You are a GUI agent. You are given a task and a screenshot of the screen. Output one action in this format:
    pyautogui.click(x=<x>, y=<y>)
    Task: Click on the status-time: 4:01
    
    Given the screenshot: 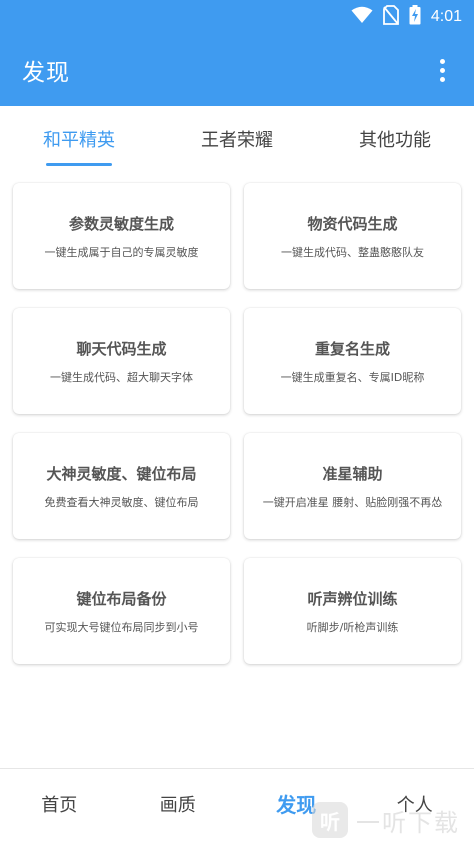 What is the action you would take?
    pyautogui.click(x=446, y=16)
    